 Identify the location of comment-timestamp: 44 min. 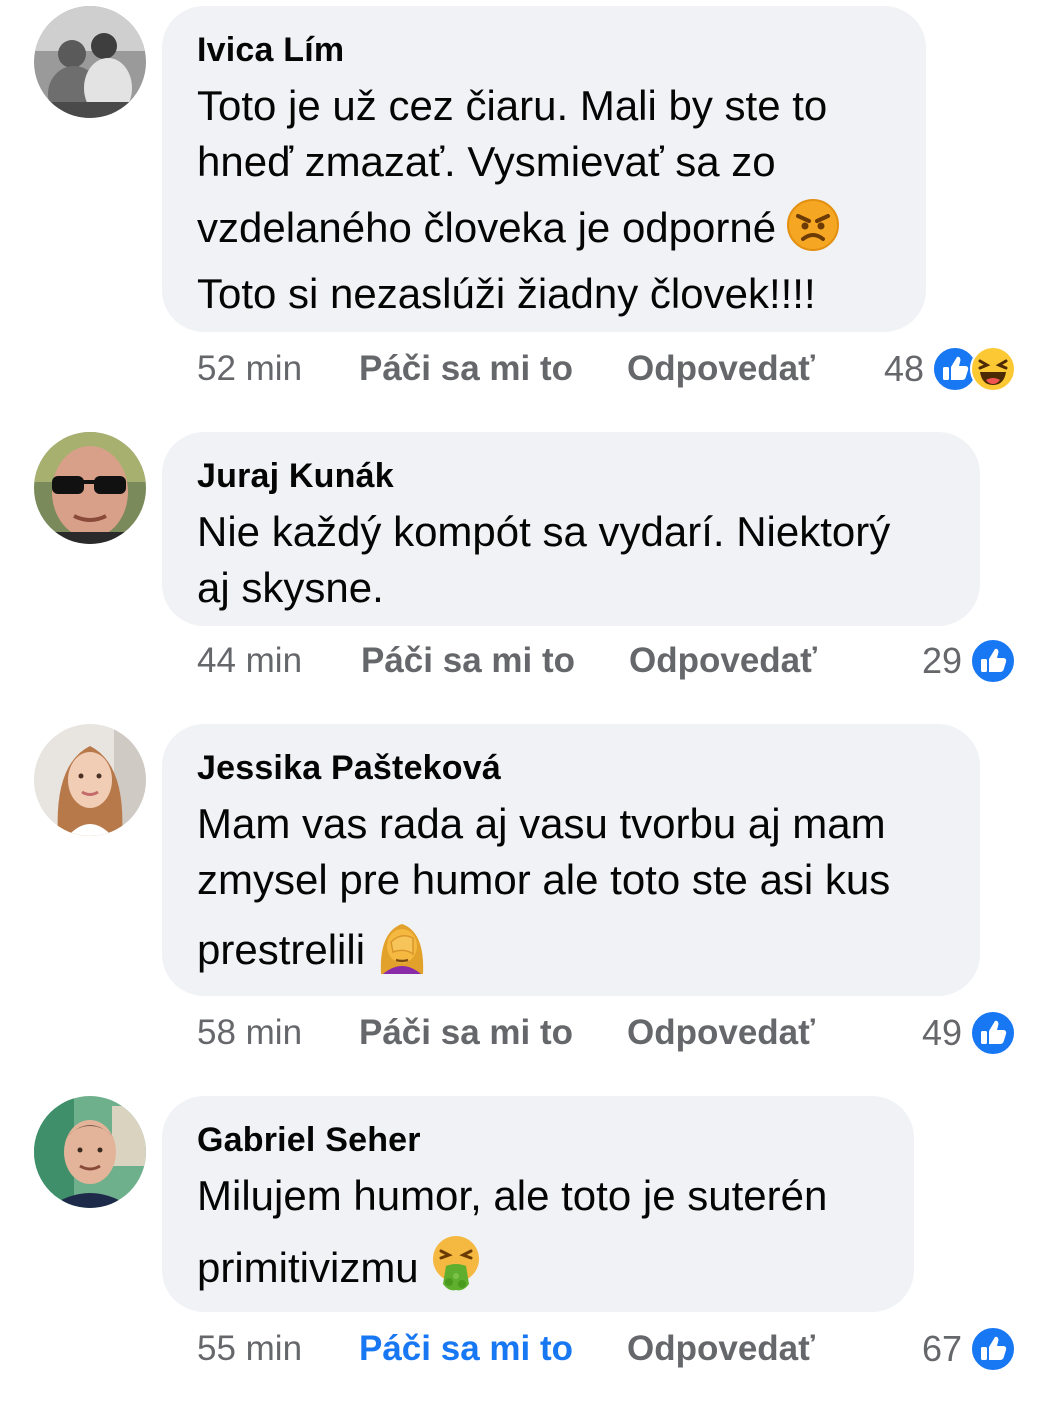
(249, 661).